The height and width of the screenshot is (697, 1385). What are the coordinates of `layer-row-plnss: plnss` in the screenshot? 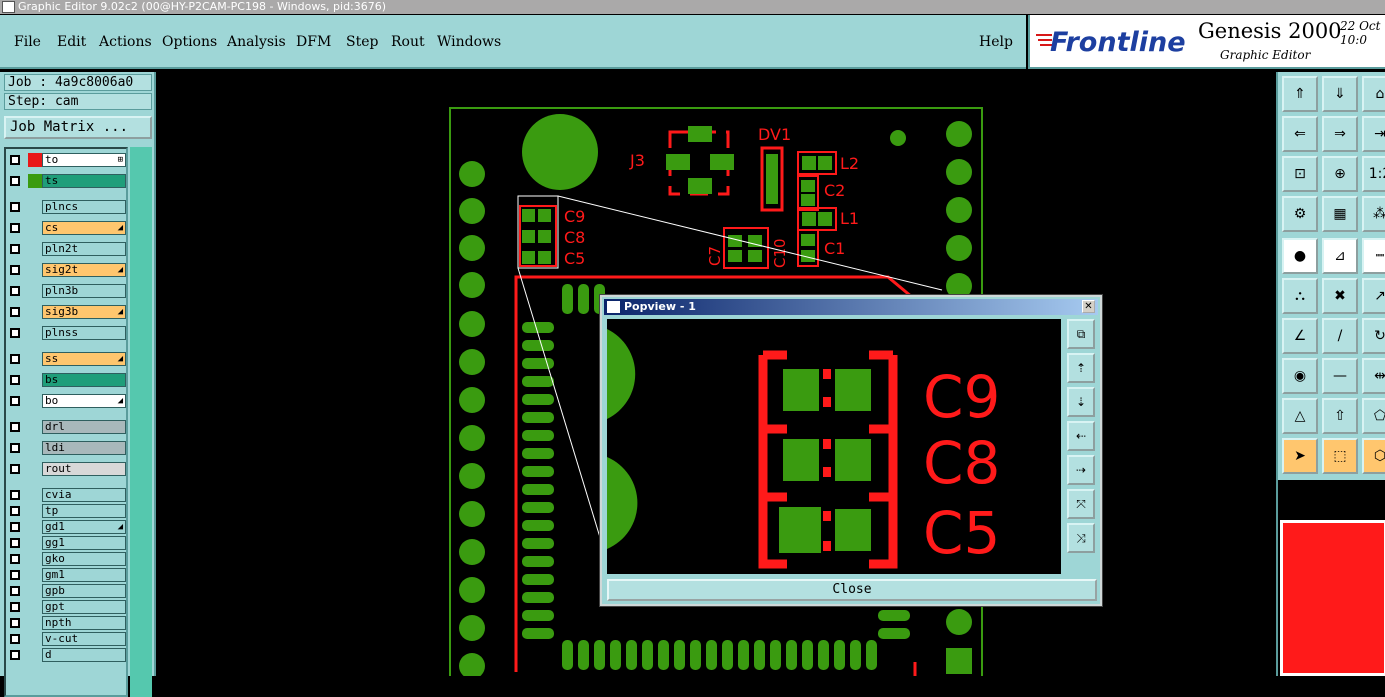 It's located at (68, 333).